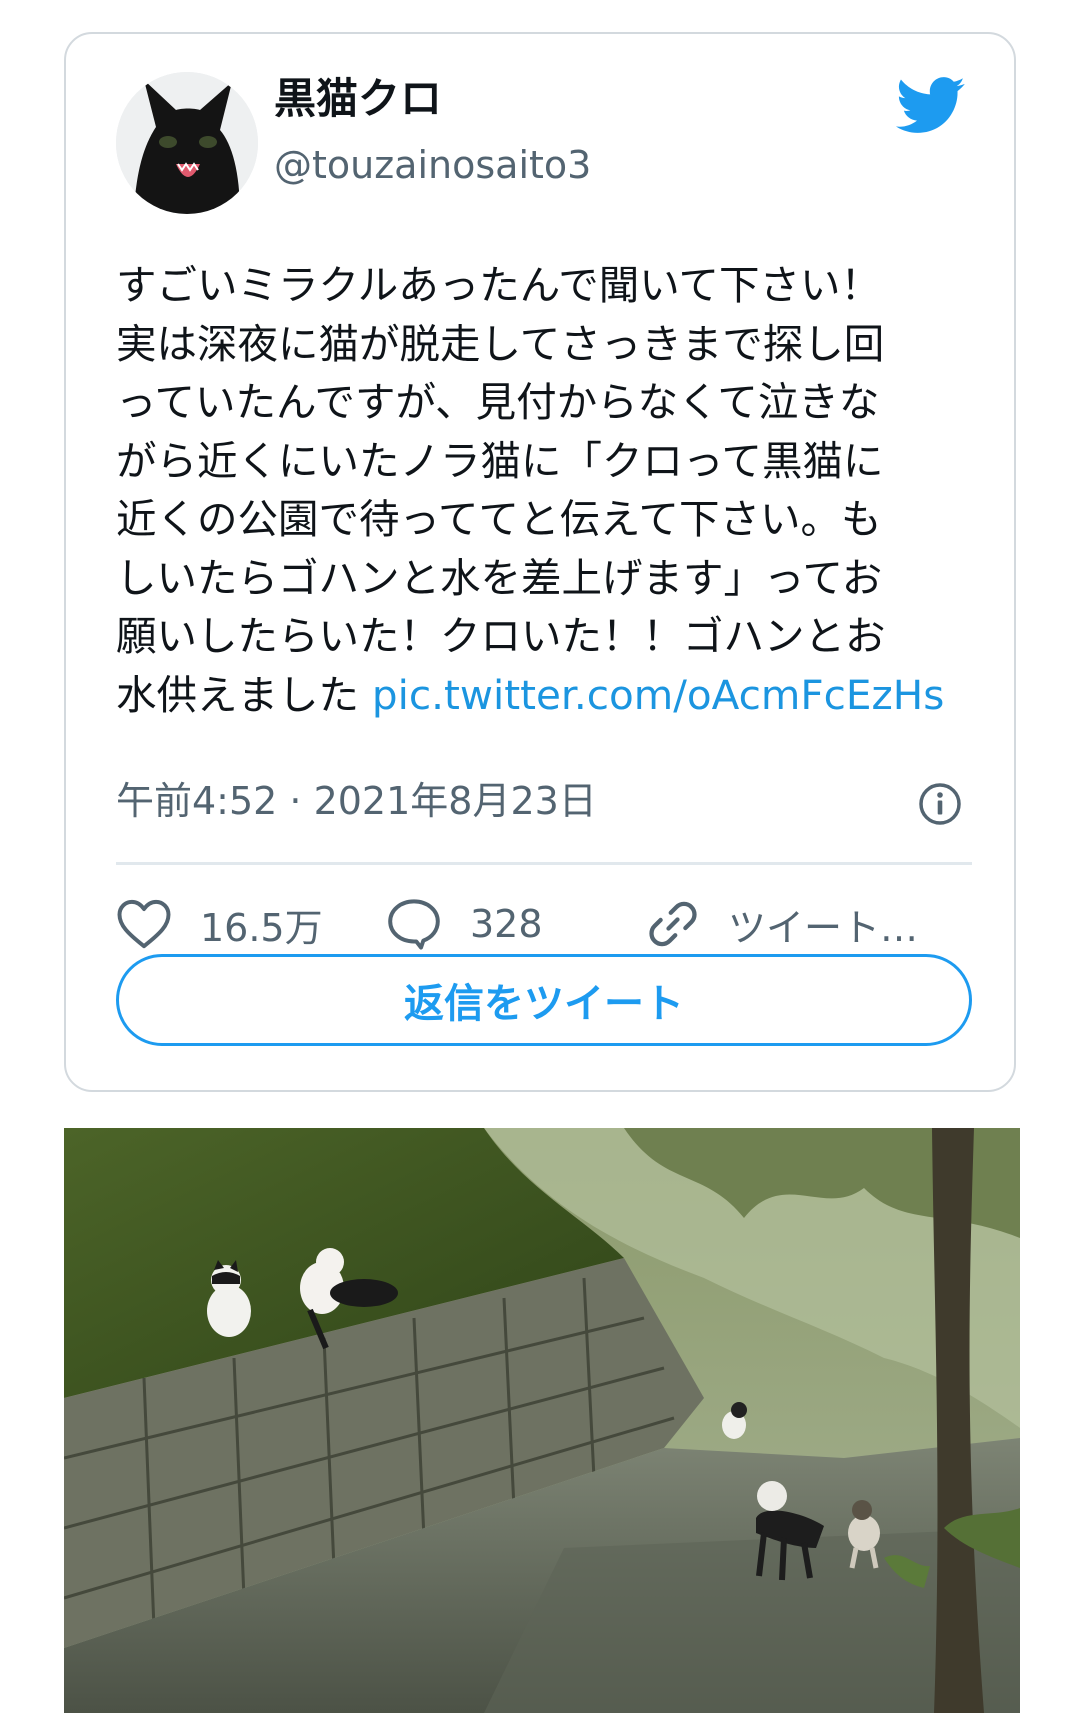 The width and height of the screenshot is (1080, 1735). What do you see at coordinates (498, 402) in the screenshot?
I see `tweet-text-line: っていたんですが、見付からなくて泣きな` at bounding box center [498, 402].